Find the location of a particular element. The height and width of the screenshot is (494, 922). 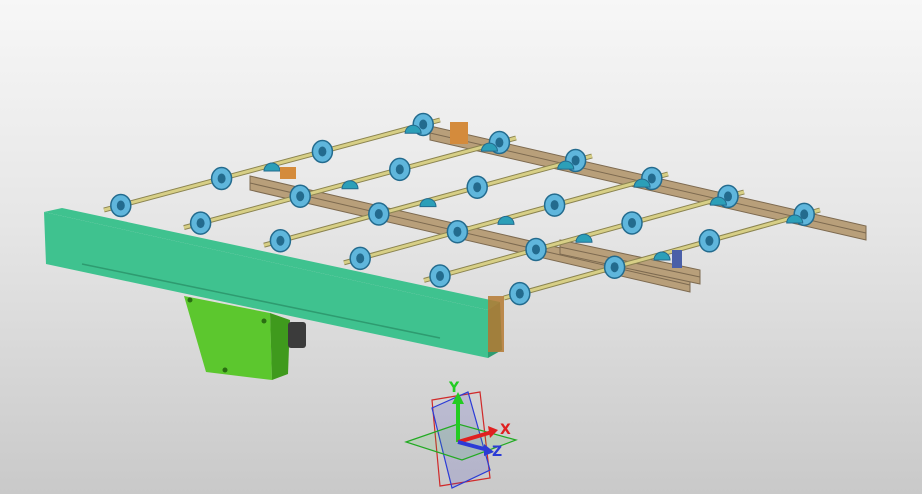

gearbox-side is located at coordinates (280, 346).